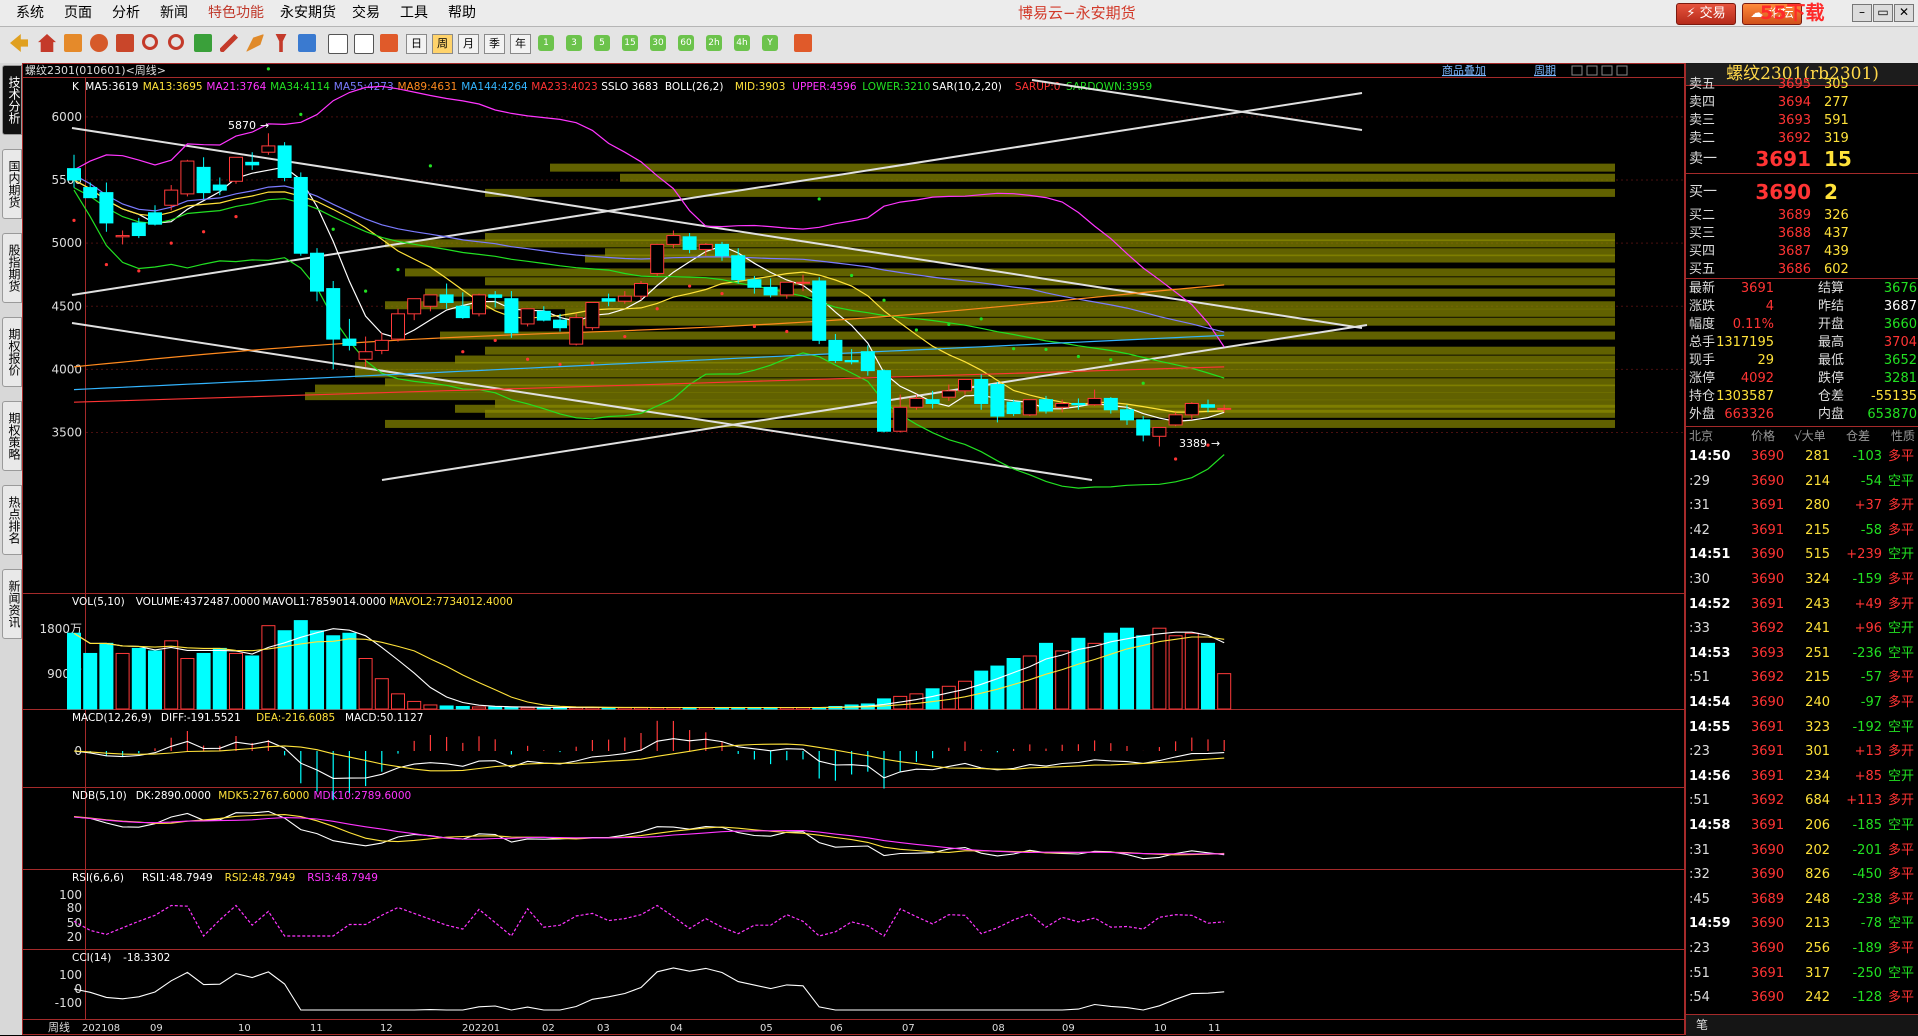 The width and height of the screenshot is (1918, 1036). What do you see at coordinates (1802, 777) in the screenshot?
I see `tick-row: 14:56 3691 234 +85 空开` at bounding box center [1802, 777].